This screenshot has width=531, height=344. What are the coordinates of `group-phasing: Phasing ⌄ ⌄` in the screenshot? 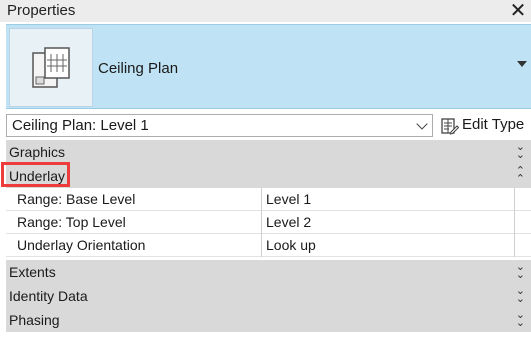 It's located at (268, 320).